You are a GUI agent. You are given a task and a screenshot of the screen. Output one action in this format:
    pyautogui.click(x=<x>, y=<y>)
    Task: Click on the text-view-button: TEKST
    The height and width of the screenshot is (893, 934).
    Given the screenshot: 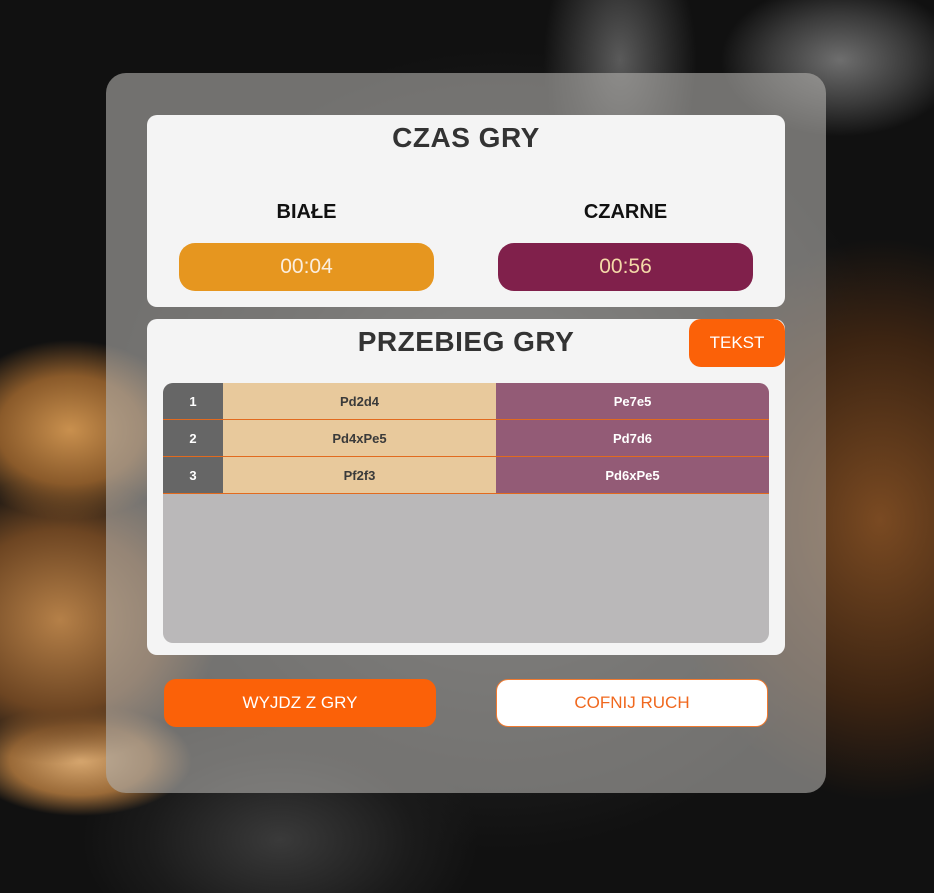 What is the action you would take?
    pyautogui.click(x=737, y=343)
    